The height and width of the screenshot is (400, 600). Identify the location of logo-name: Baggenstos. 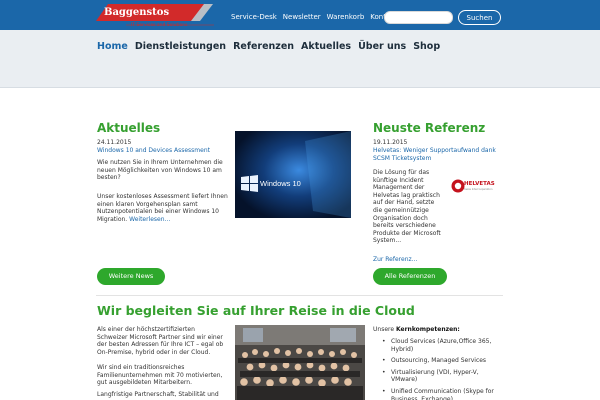
(137, 12).